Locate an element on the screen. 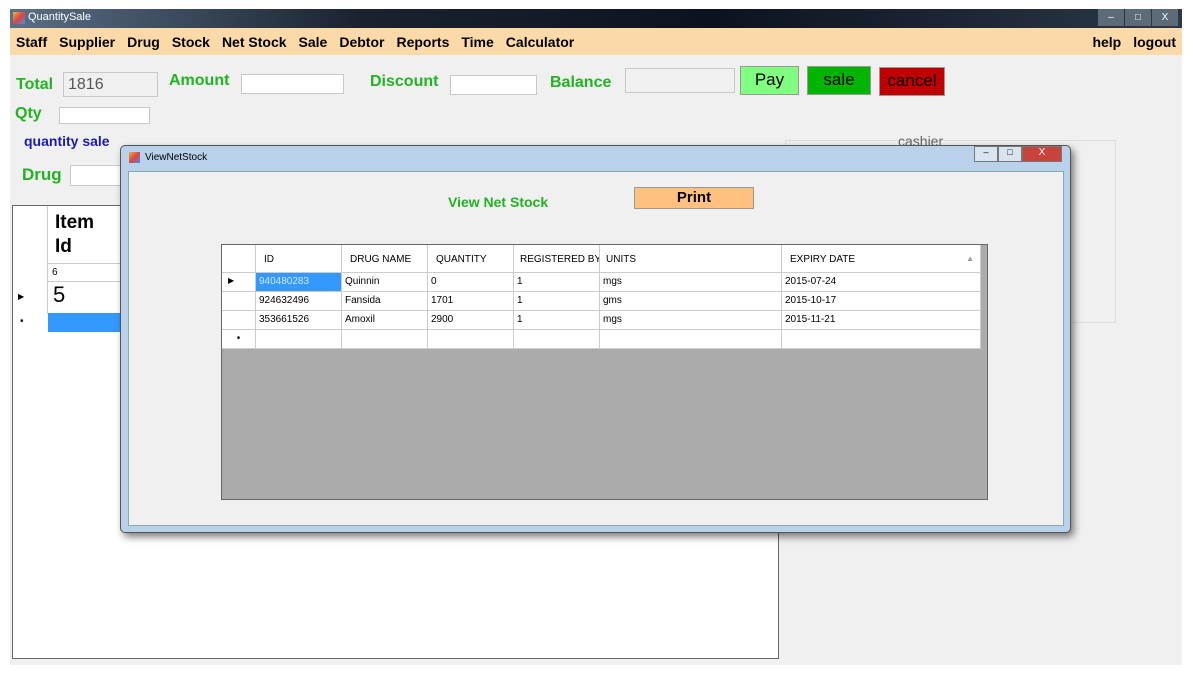 Image resolution: width=1193 pixels, height=680 pixels. menu-staff: Staff is located at coordinates (31, 42).